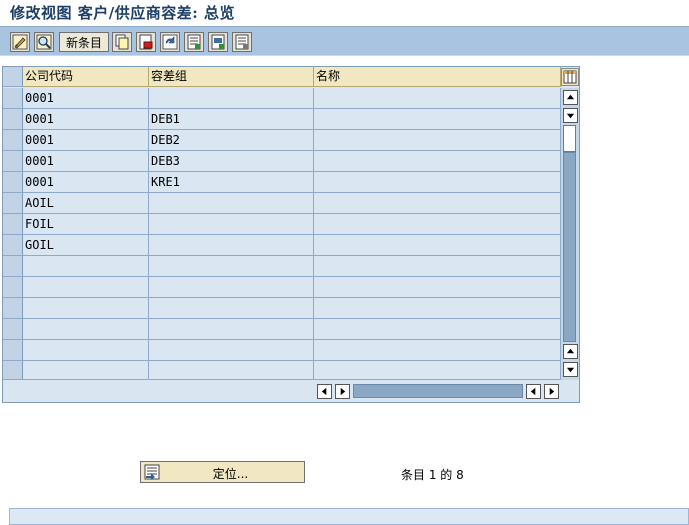  I want to click on scroll-down-button, so click(570, 369).